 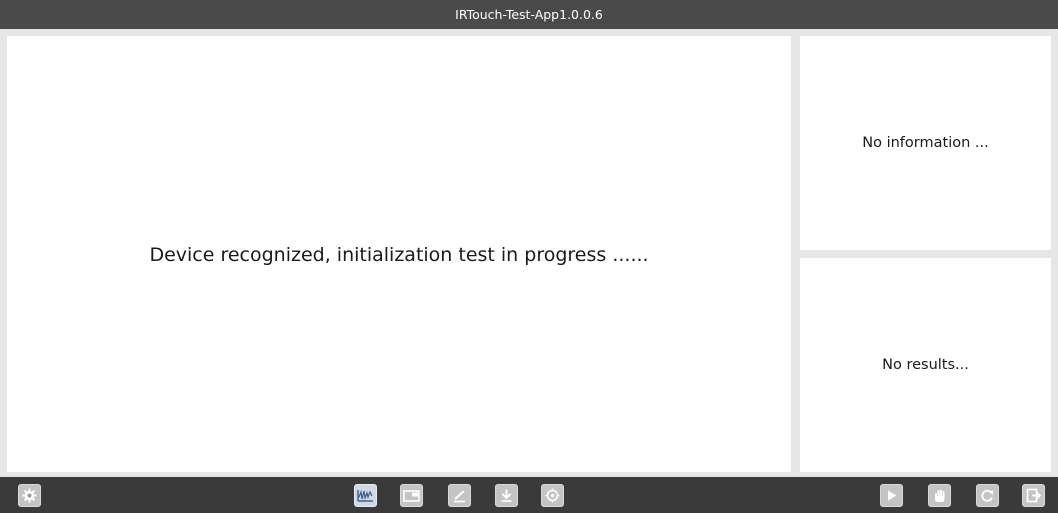 I want to click on waveform-icon, so click(x=365, y=495).